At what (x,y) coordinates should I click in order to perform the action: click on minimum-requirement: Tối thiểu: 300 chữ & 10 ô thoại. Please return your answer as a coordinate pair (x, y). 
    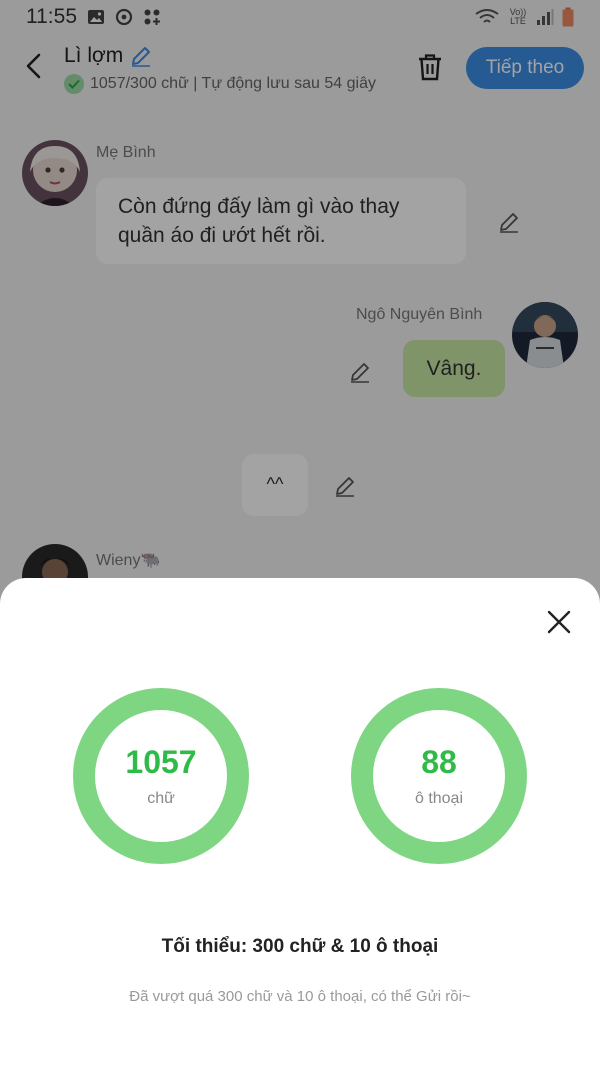
    Looking at the image, I should click on (300, 946).